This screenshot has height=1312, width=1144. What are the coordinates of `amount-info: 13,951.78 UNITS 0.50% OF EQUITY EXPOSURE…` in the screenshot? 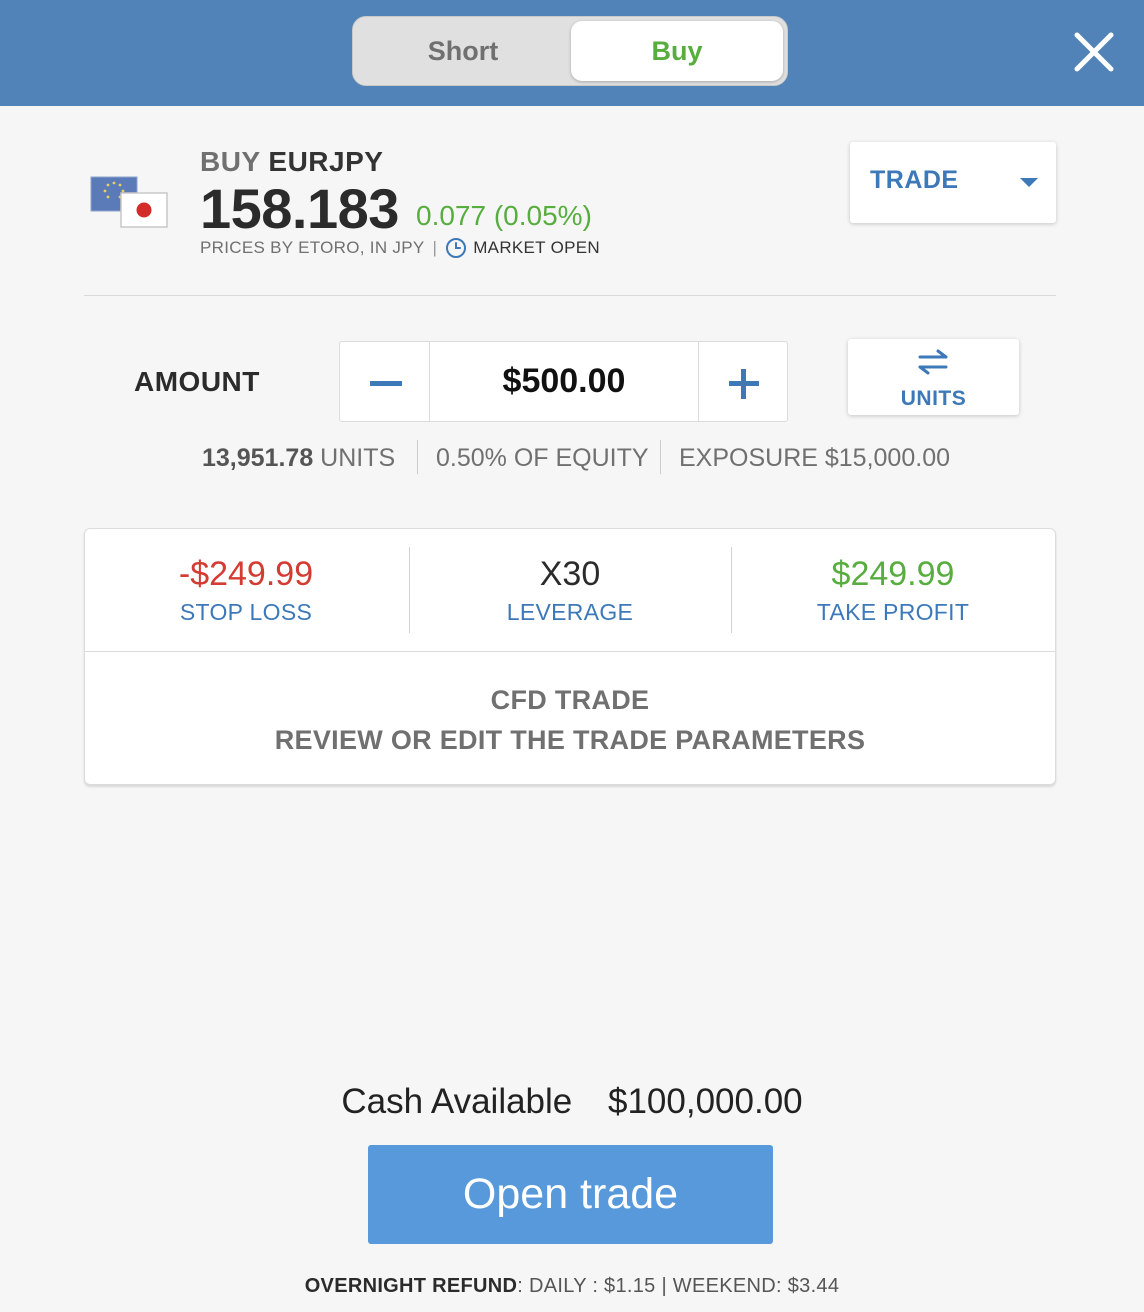 It's located at (572, 458).